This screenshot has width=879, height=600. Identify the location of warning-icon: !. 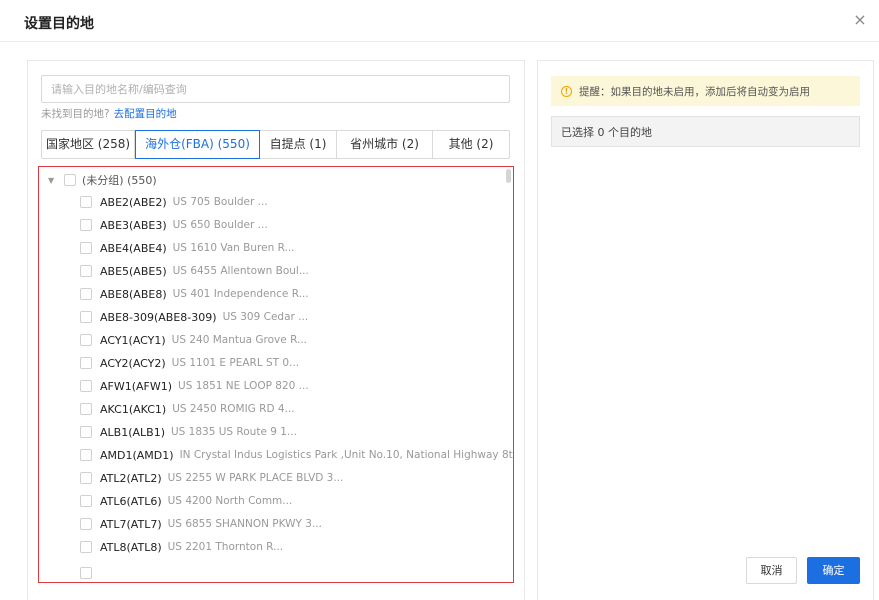
(566, 91).